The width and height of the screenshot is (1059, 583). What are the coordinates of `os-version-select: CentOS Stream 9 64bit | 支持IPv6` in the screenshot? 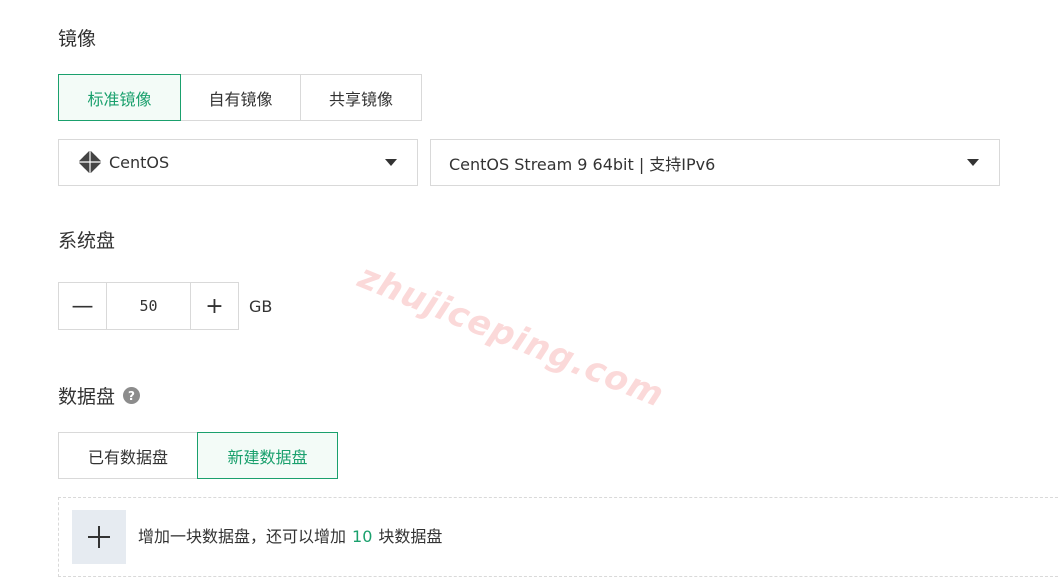 It's located at (715, 162).